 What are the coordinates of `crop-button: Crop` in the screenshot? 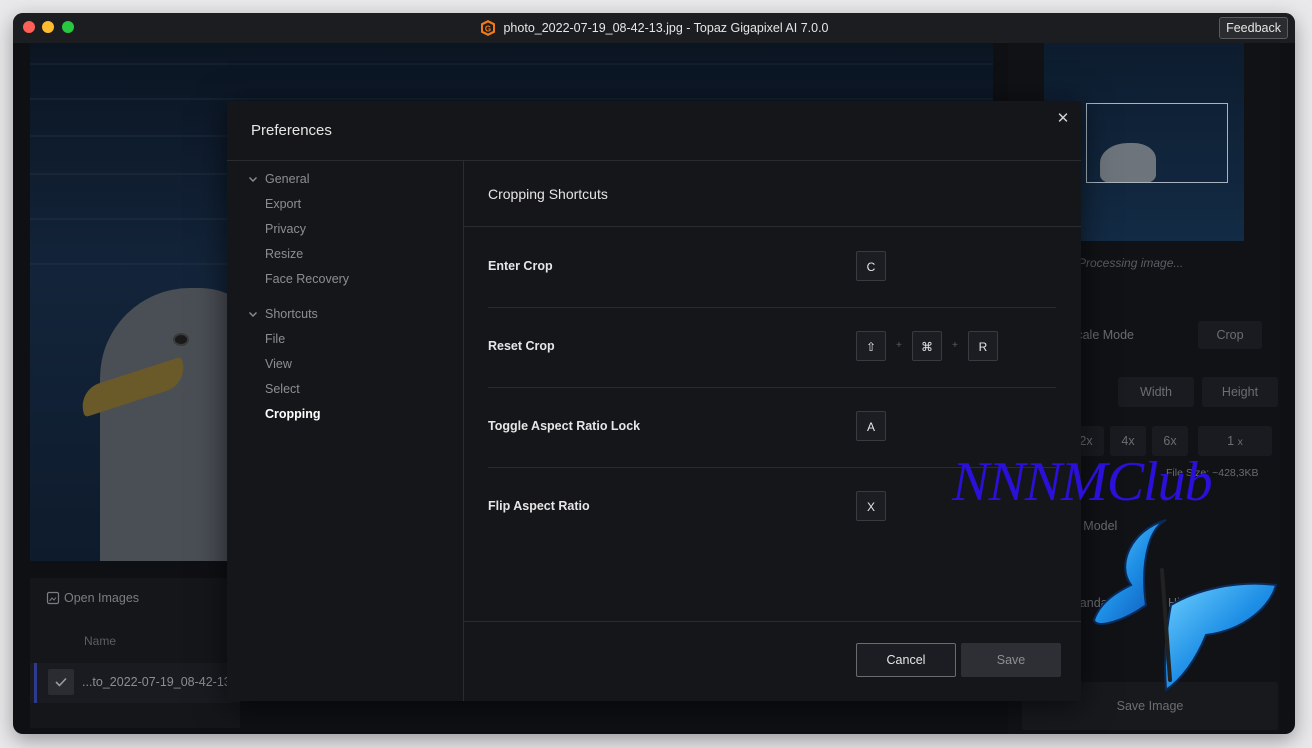 It's located at (1230, 335).